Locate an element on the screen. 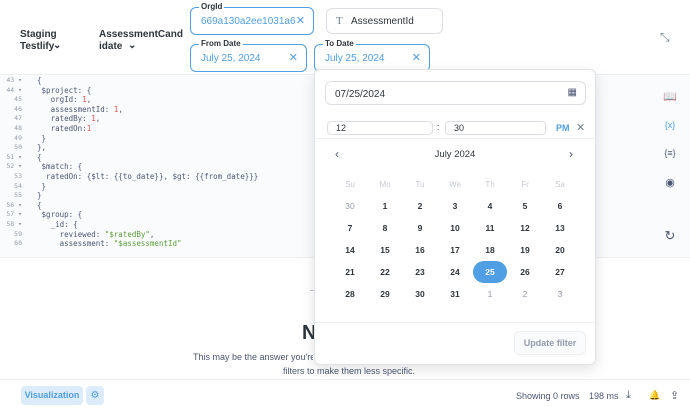 The image size is (690, 410). line-number: 57 ▾ is located at coordinates (14, 214).